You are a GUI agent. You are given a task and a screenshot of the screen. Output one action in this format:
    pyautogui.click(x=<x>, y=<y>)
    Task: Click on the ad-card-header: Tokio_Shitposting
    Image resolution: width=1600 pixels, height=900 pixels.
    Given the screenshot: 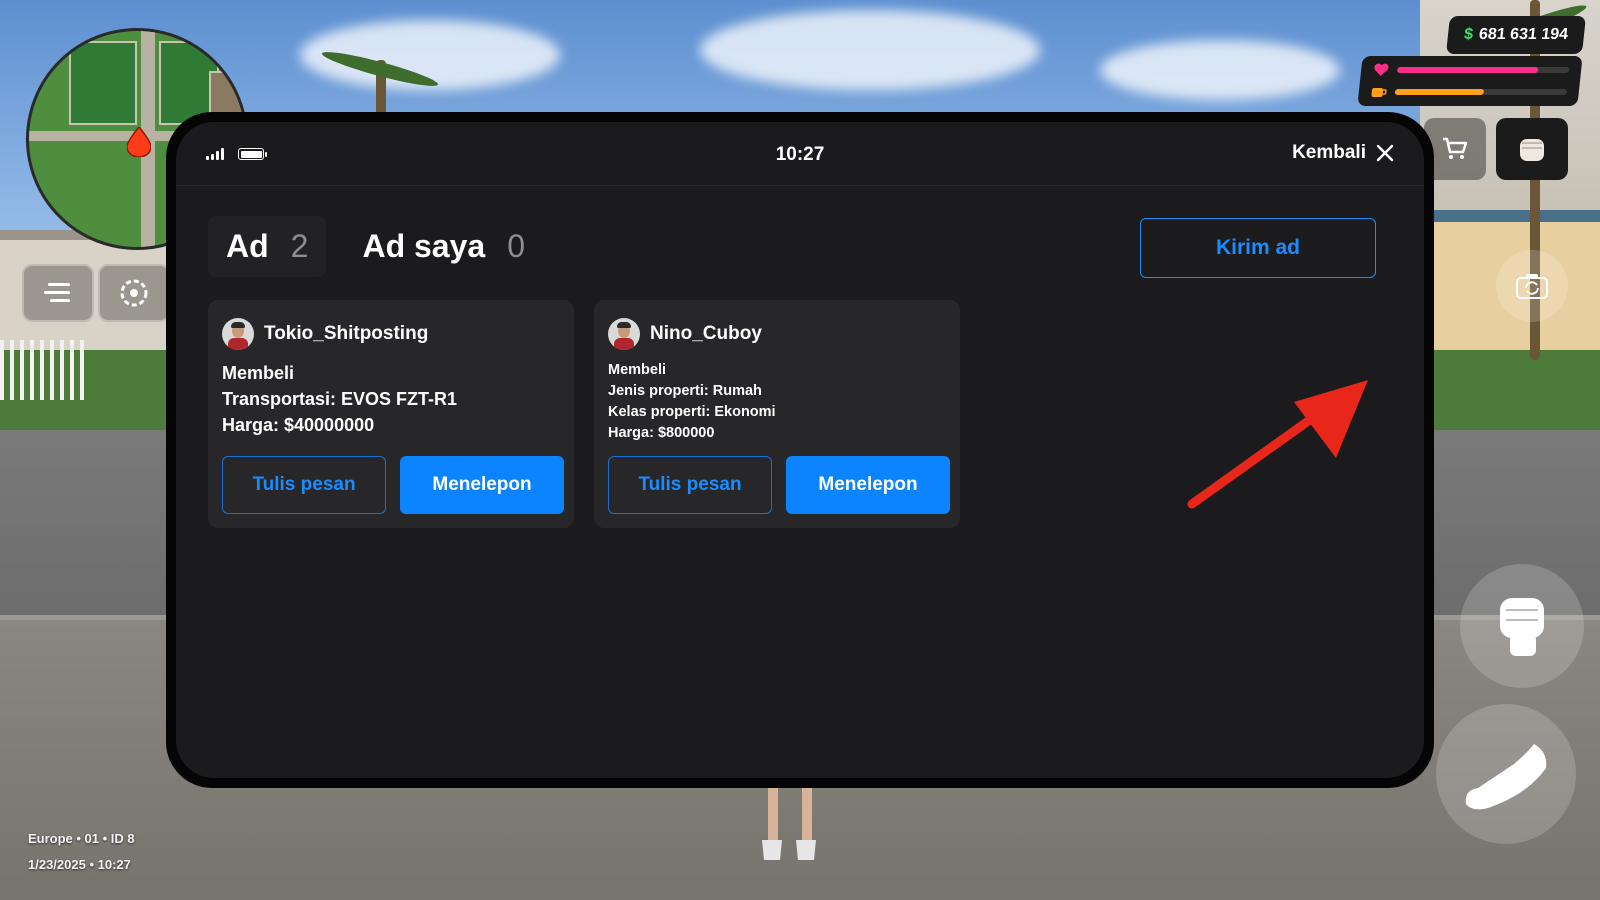 What is the action you would take?
    pyautogui.click(x=391, y=334)
    